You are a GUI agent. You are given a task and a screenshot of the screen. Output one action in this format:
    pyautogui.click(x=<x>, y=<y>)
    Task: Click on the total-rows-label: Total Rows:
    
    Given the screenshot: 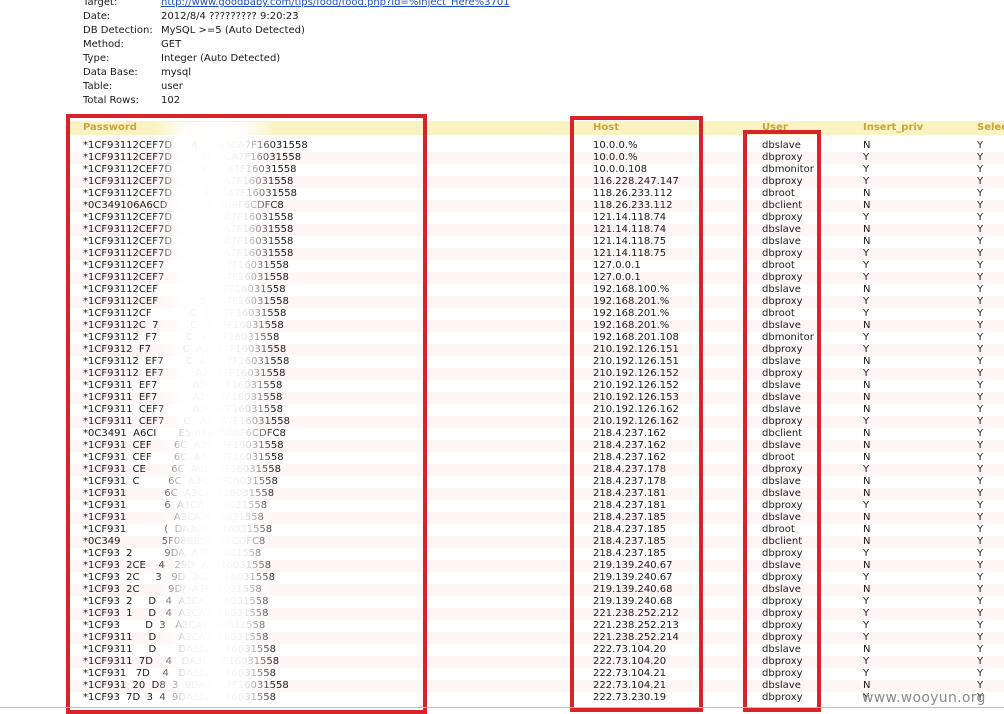 What is the action you would take?
    pyautogui.click(x=111, y=100)
    